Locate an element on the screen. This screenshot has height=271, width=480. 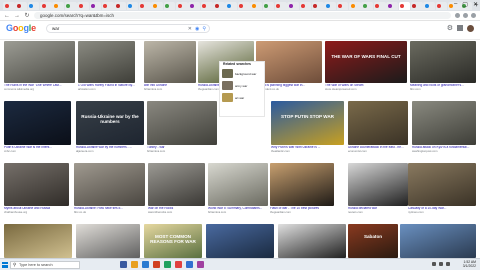
forward-icon: → is located at coordinates (17, 16).